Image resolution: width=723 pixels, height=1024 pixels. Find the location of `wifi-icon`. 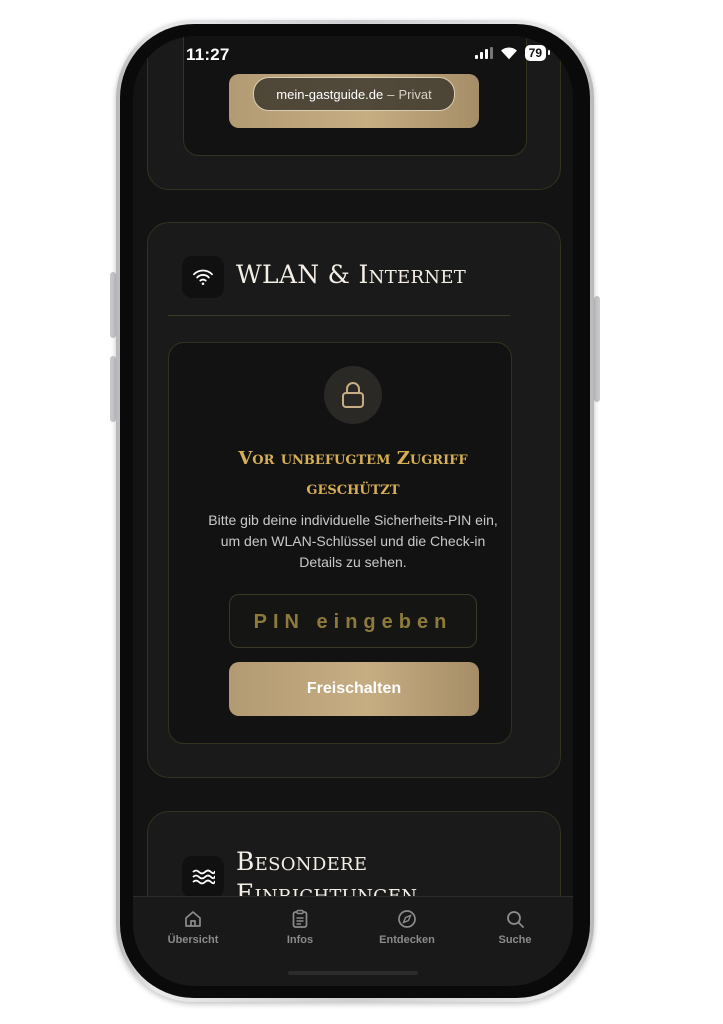

wifi-icon is located at coordinates (203, 277).